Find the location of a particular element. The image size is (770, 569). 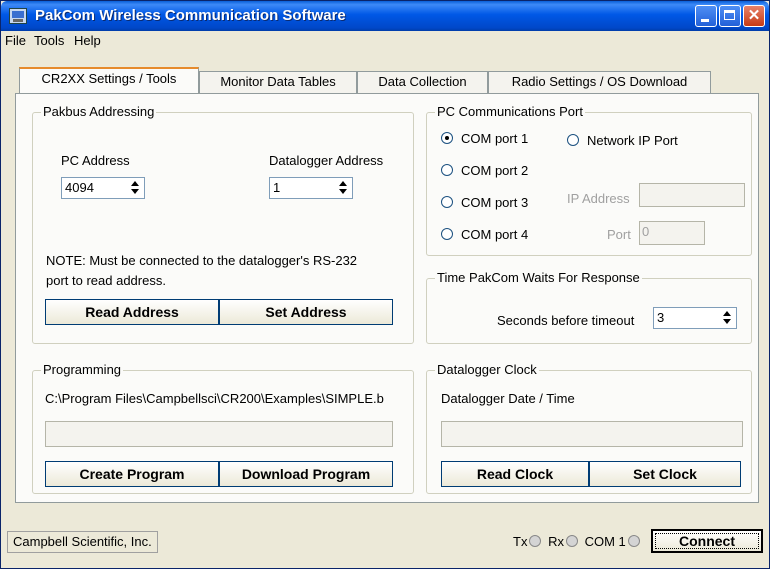

port-input: 0 is located at coordinates (672, 233).